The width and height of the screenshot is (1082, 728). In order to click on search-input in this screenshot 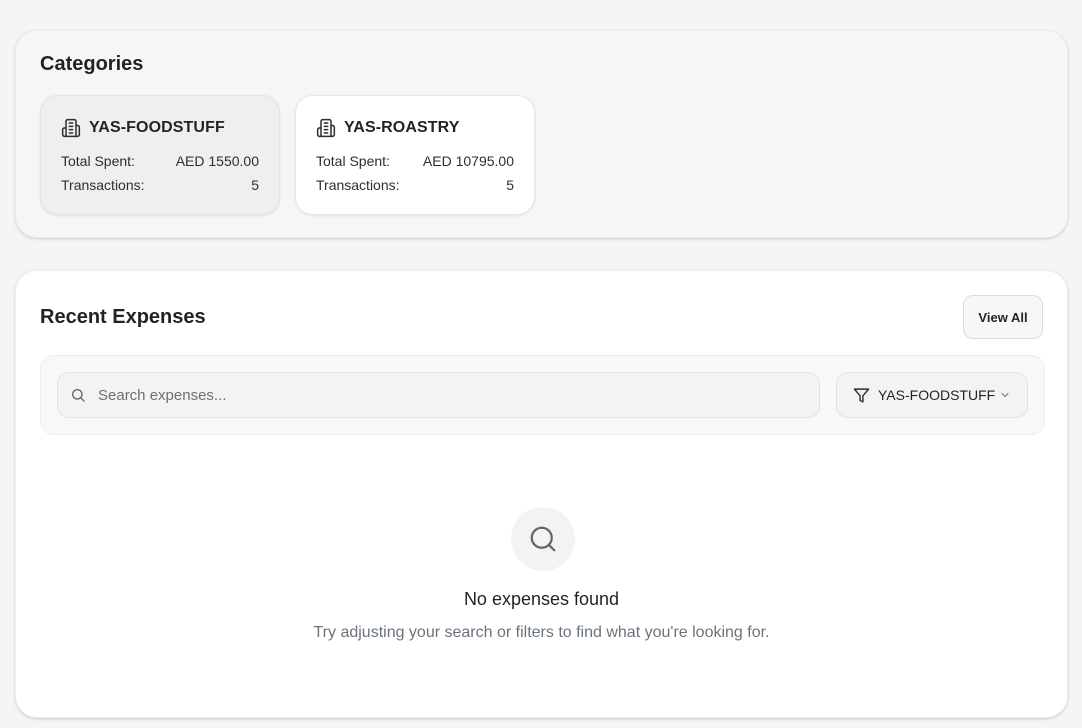, I will do `click(448, 395)`.